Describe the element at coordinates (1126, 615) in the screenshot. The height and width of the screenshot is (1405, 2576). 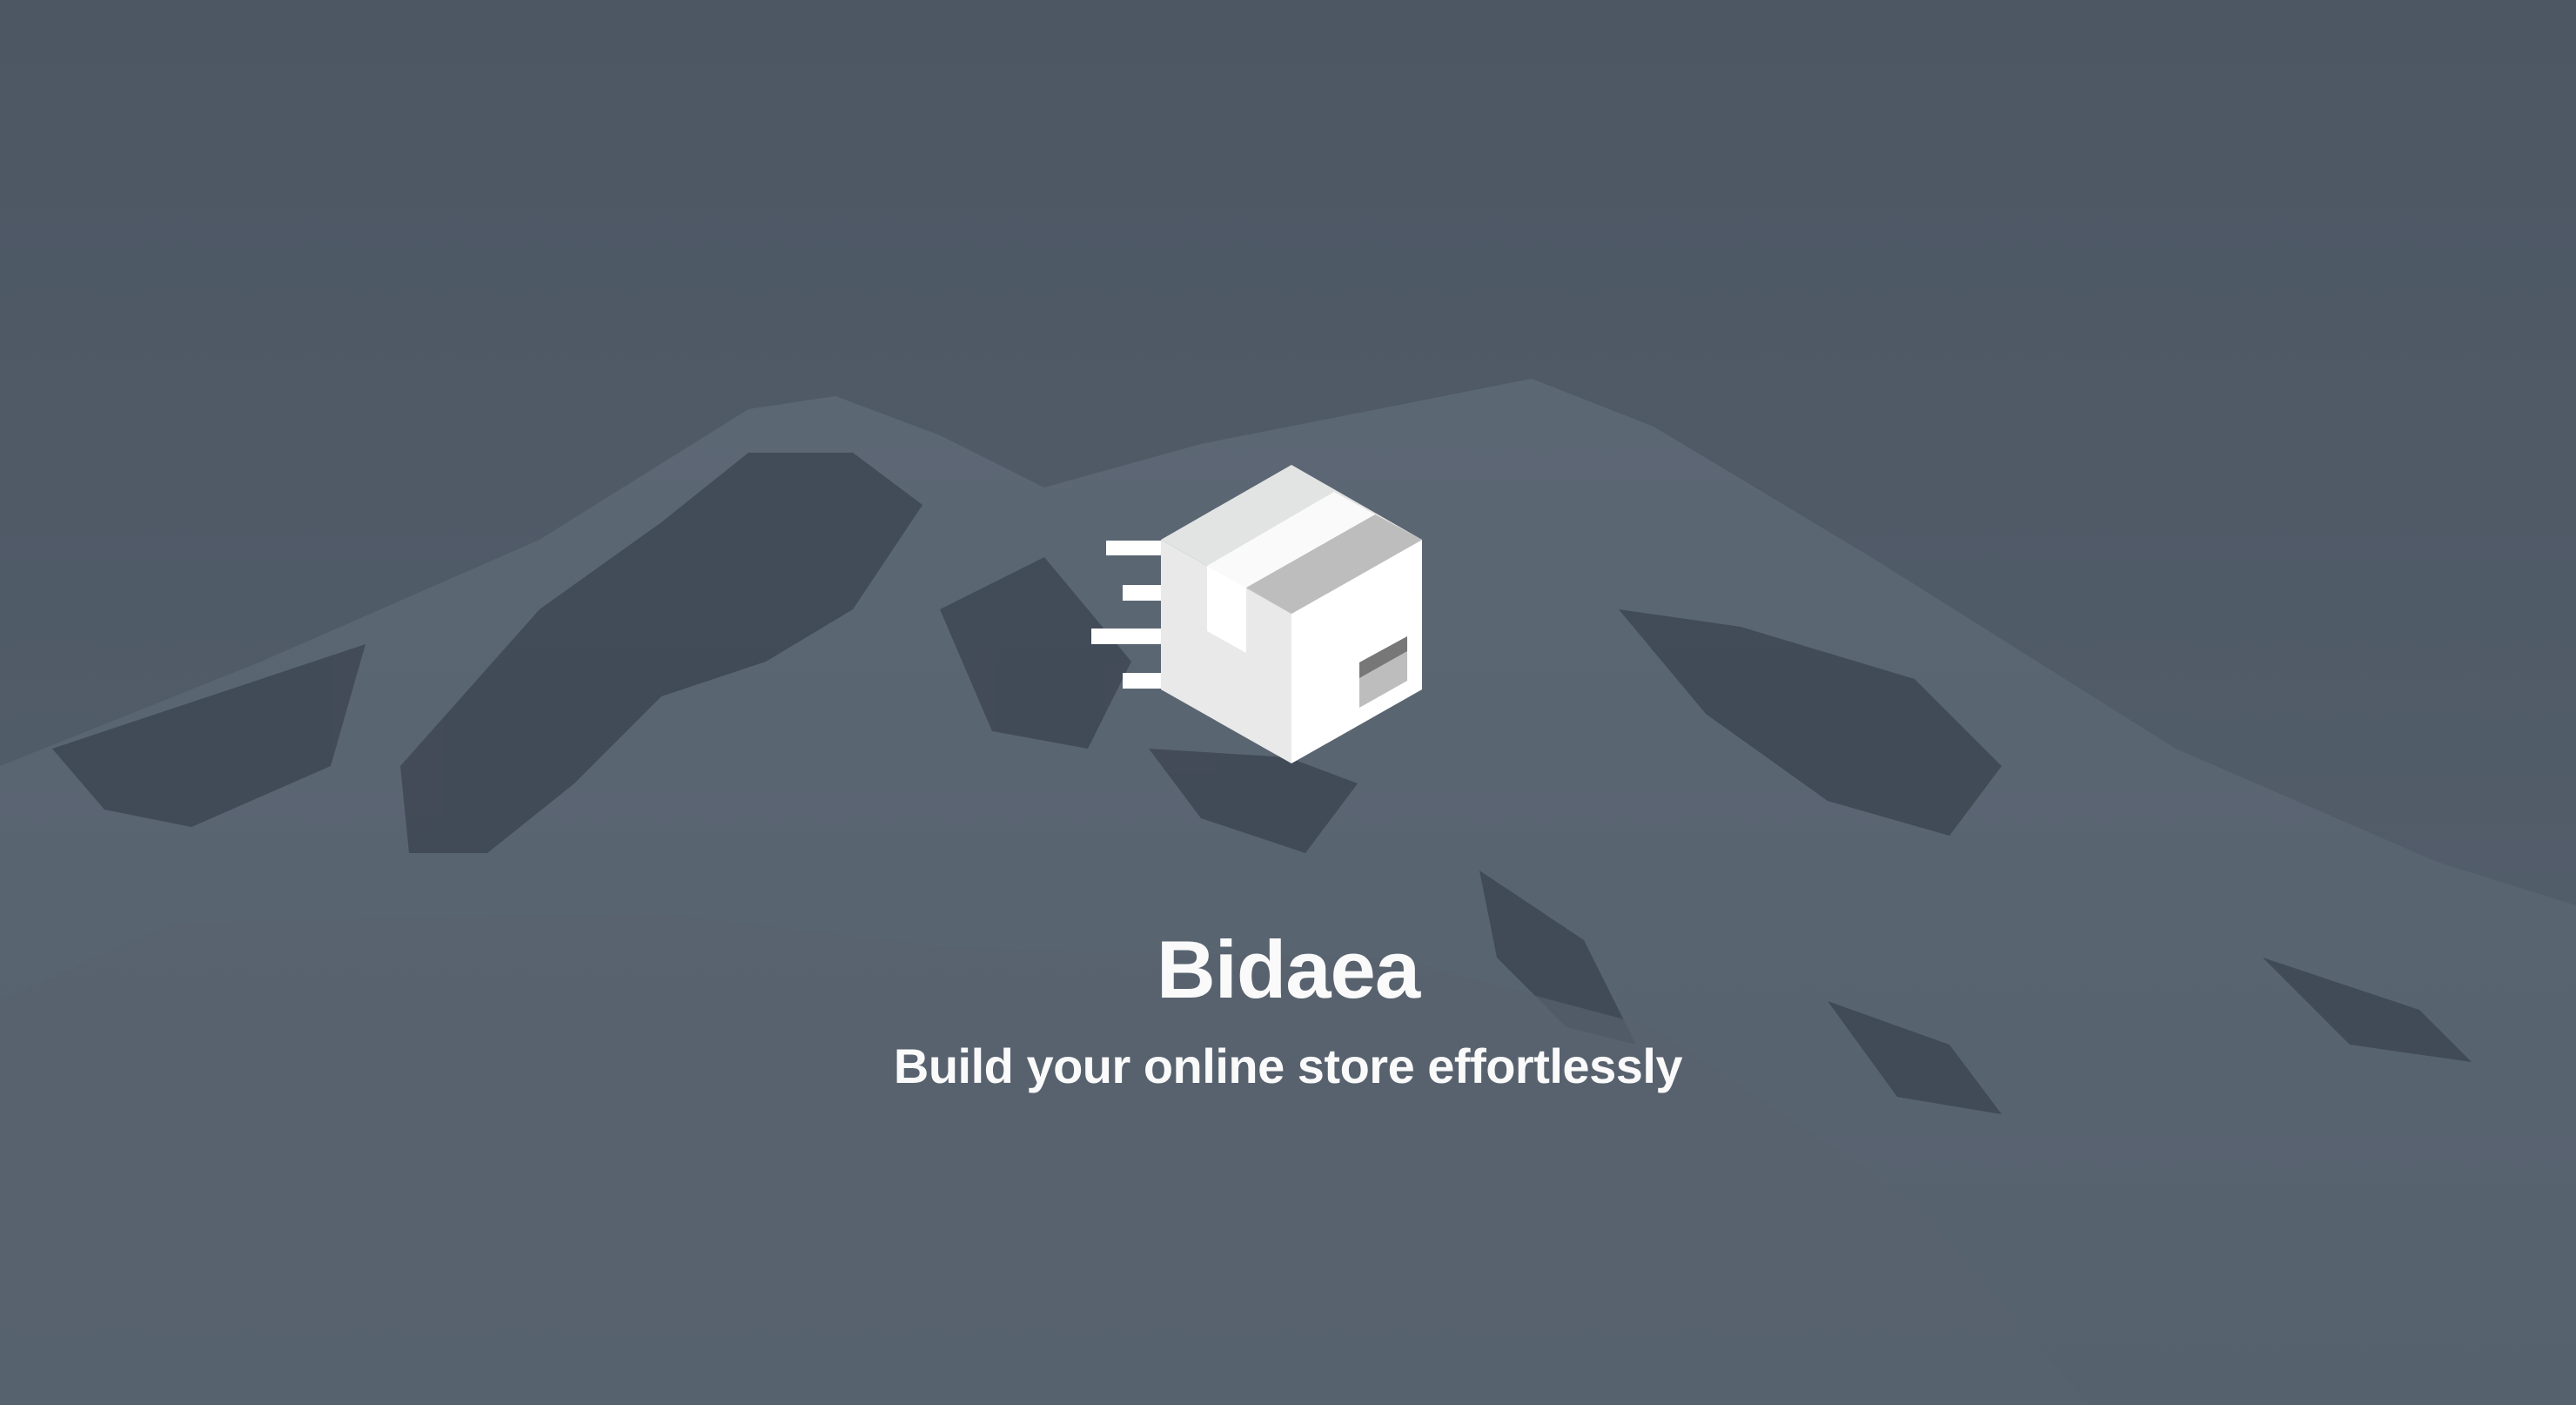
I see `speed-lines-icon` at that location.